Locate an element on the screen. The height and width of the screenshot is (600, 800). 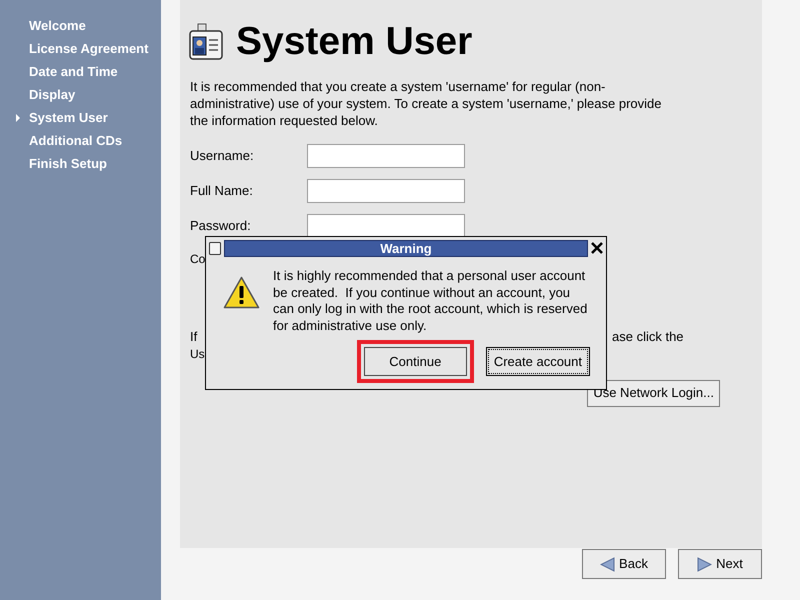
sidebar-item: Additional CDs is located at coordinates (75, 140).